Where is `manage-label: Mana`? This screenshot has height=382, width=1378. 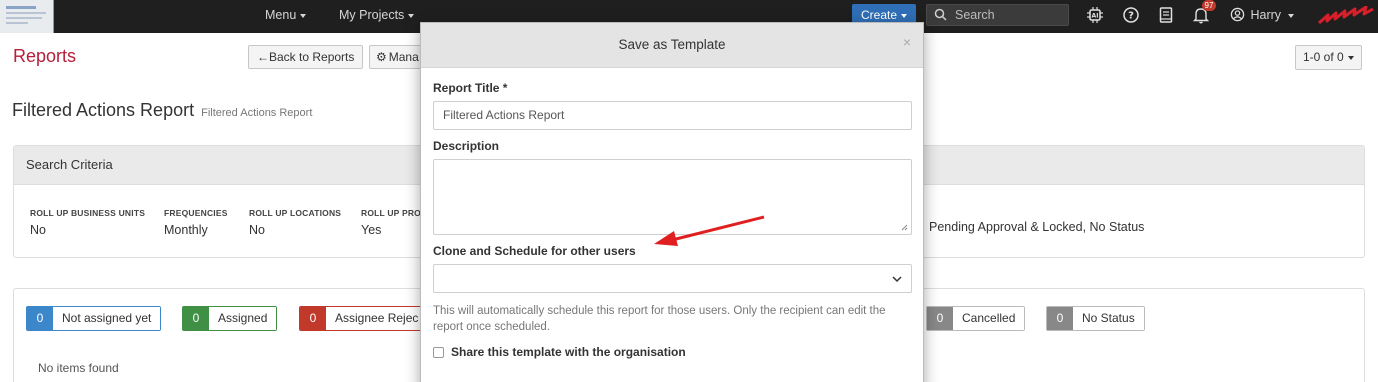 manage-label: Mana is located at coordinates (403, 57).